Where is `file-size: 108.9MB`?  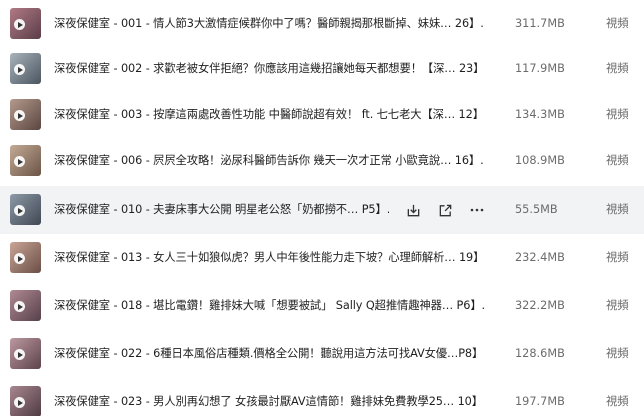
file-size: 108.9MB is located at coordinates (540, 160).